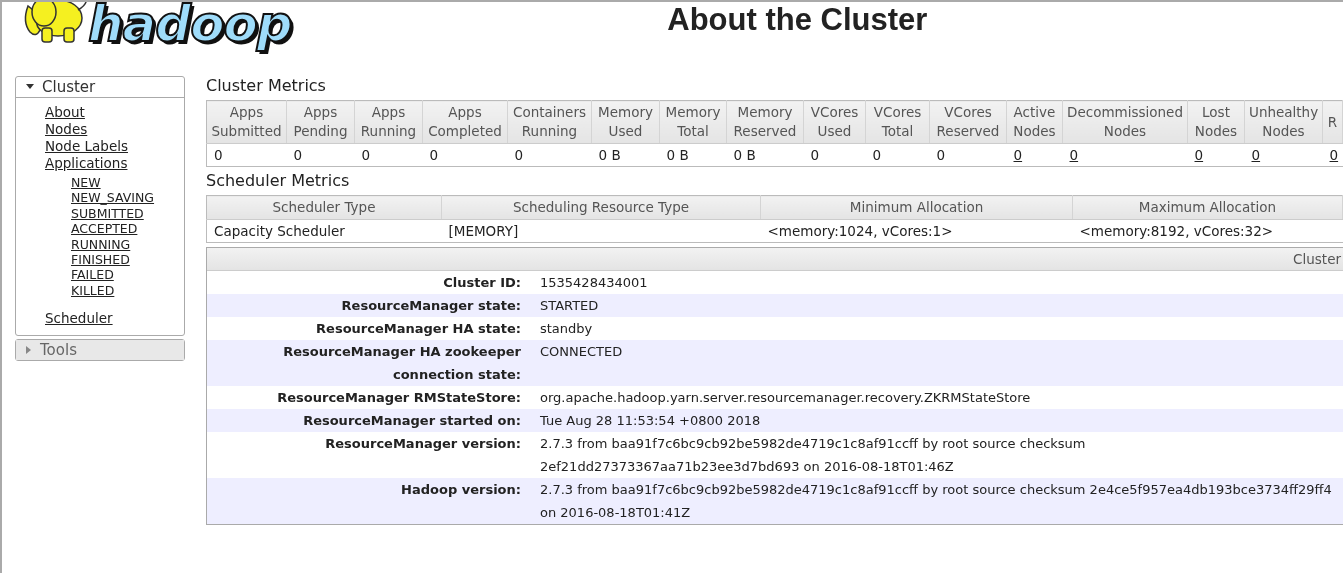 The image size is (1343, 573). Describe the element at coordinates (30, 87) in the screenshot. I see `collapse-triangle-icon` at that location.